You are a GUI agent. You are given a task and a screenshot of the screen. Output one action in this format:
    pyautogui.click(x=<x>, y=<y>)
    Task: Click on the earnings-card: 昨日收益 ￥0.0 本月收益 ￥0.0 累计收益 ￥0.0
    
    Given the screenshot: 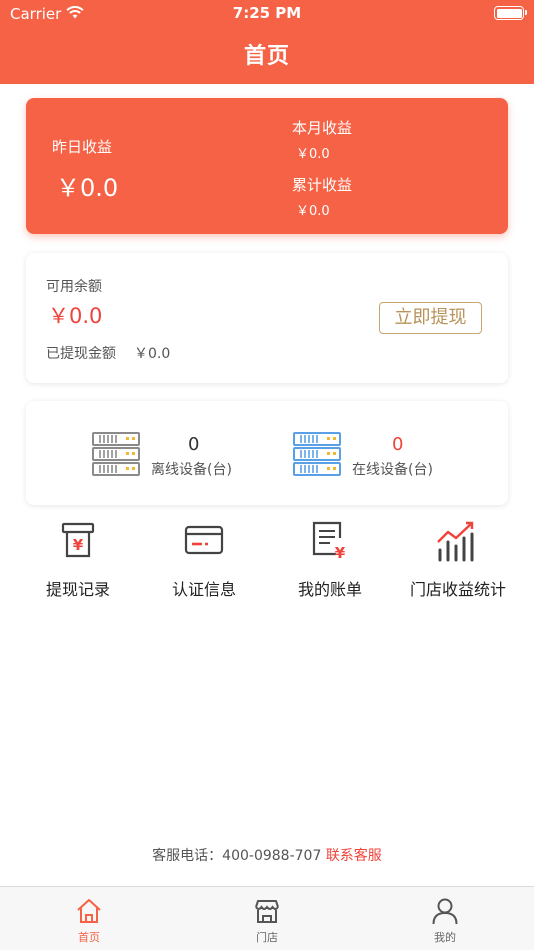 What is the action you would take?
    pyautogui.click(x=267, y=166)
    